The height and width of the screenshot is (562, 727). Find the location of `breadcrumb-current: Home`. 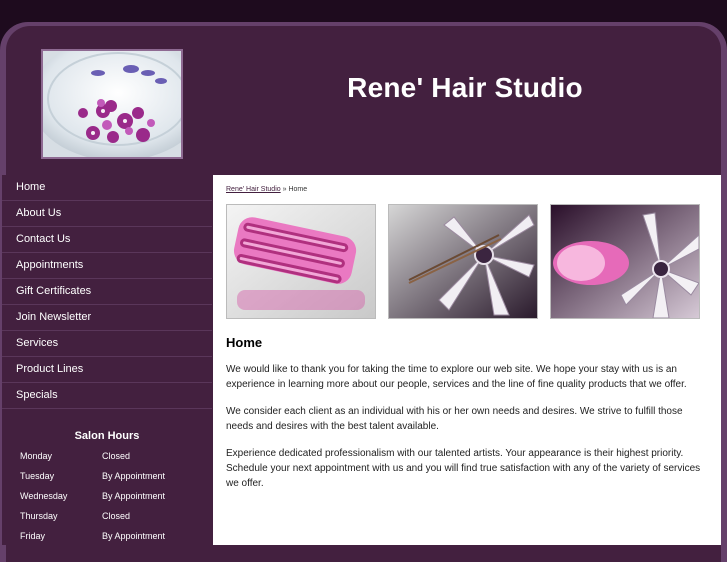

breadcrumb-current: Home is located at coordinates (298, 189).